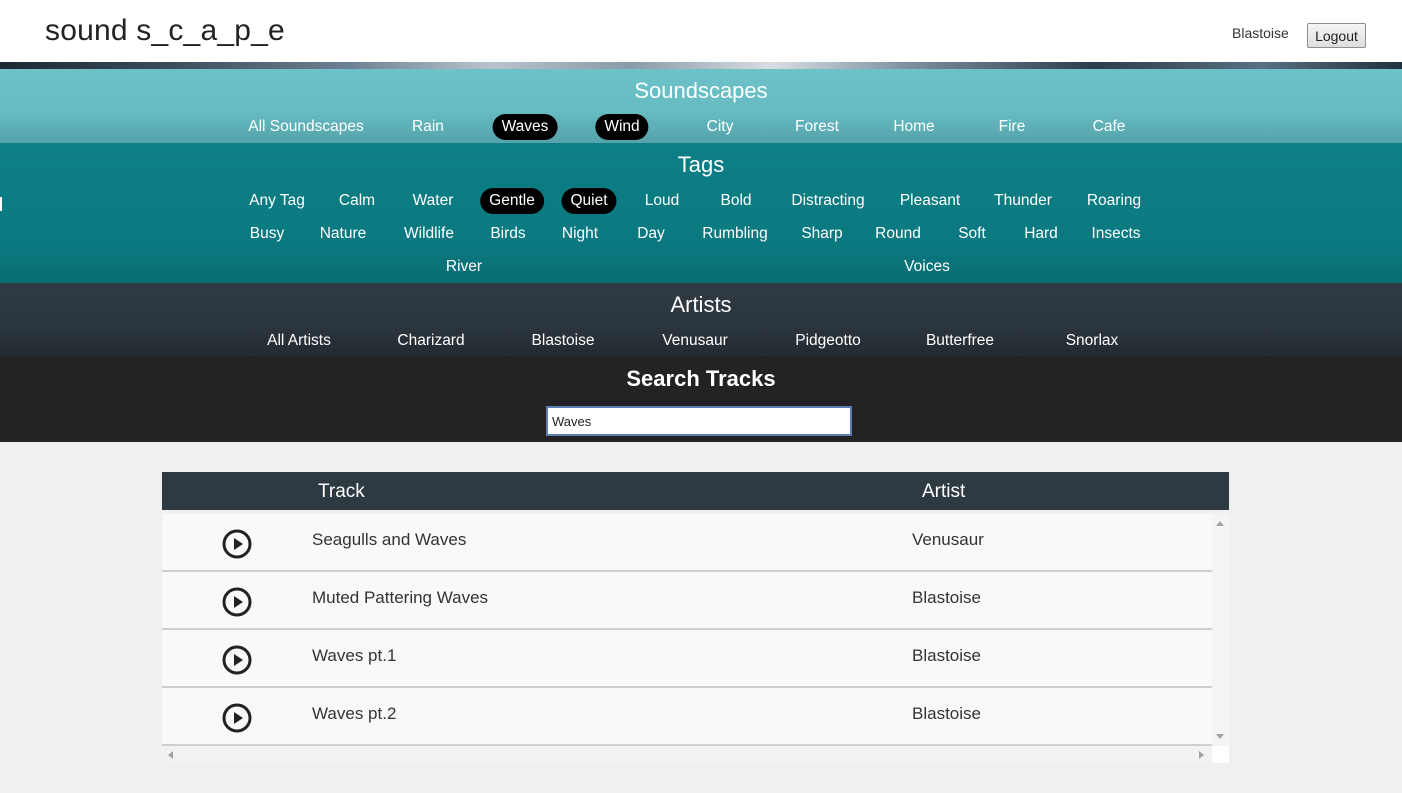 The width and height of the screenshot is (1402, 793). What do you see at coordinates (699, 421) in the screenshot?
I see `search-tracks-input` at bounding box center [699, 421].